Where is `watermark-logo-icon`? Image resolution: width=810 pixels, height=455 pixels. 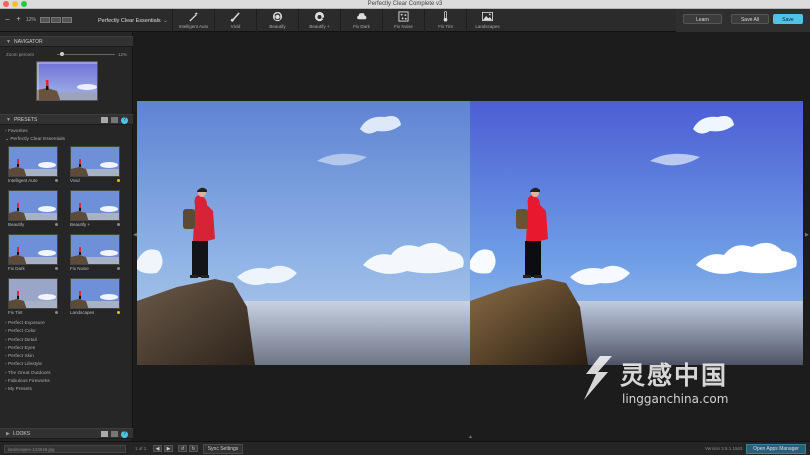
watermark-logo-icon is located at coordinates (598, 378).